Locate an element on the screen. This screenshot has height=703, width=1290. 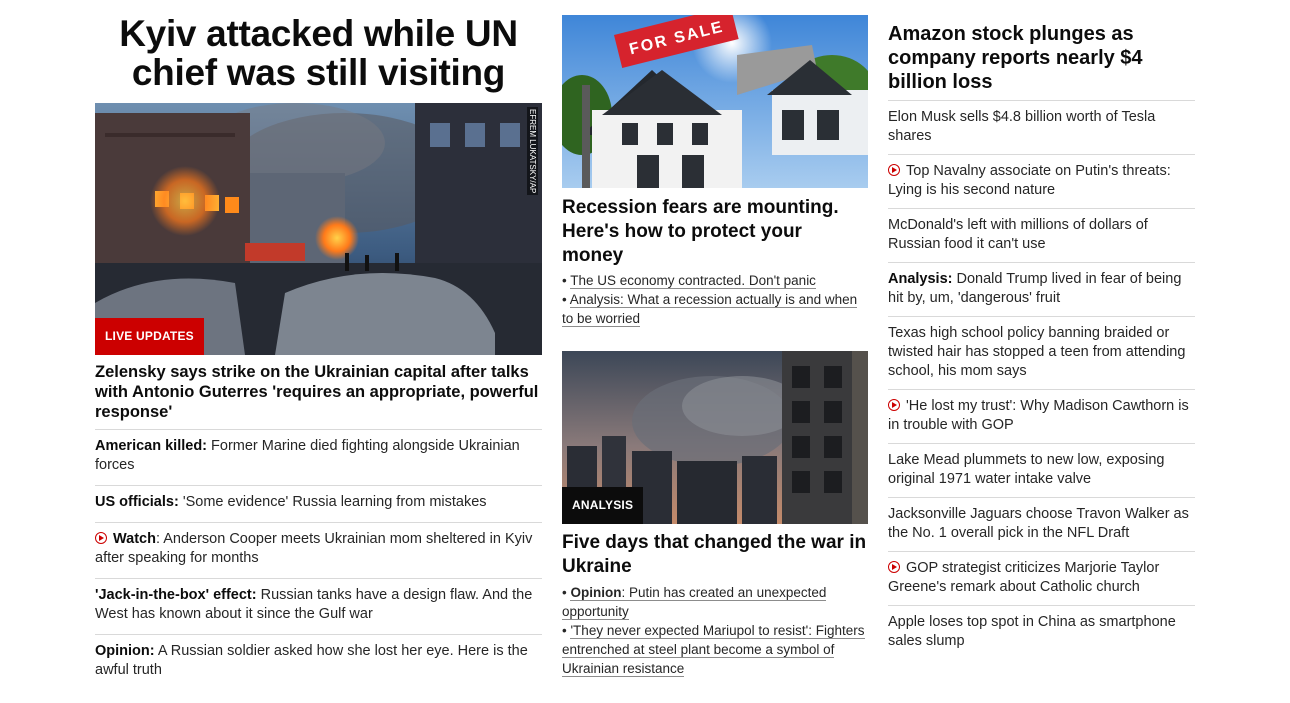
live-updates-badge: LIVE UPDATES is located at coordinates (149, 336).